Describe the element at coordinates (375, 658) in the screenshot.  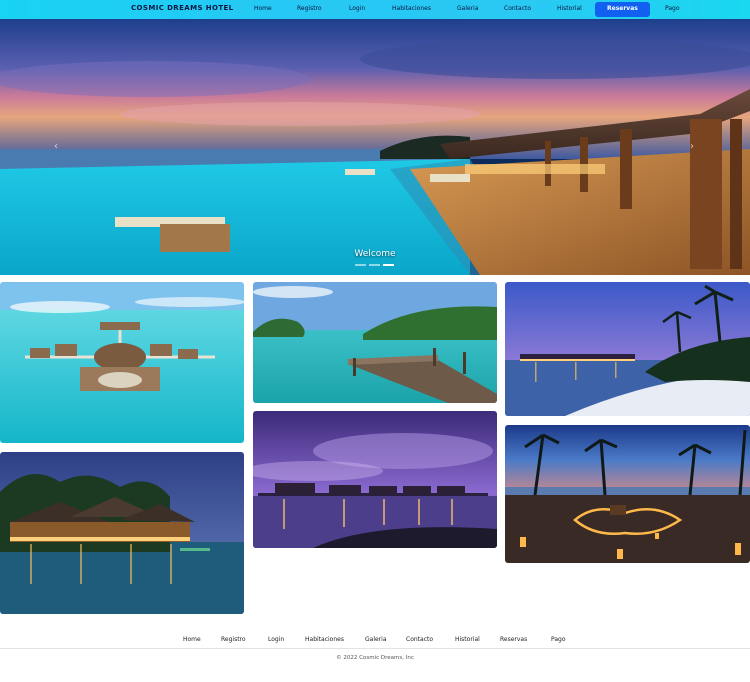
I see `copyright-text: © 2022 Cosmic Dreams, Inc` at that location.